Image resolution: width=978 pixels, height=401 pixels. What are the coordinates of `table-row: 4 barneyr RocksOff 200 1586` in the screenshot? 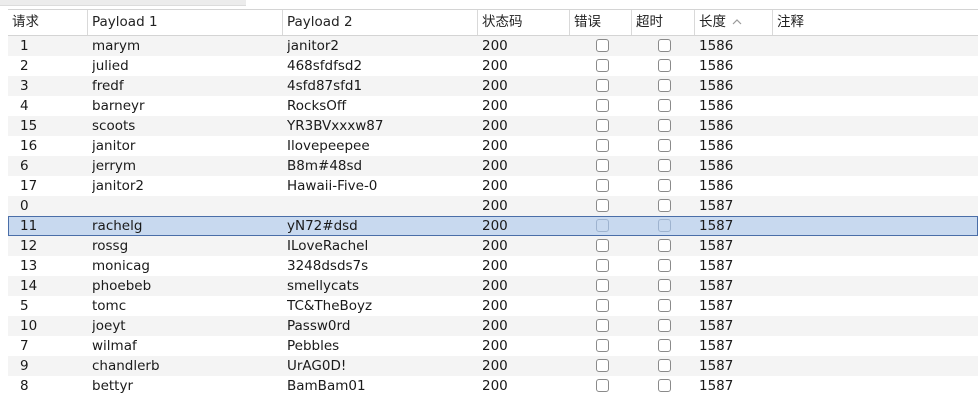 It's located at (493, 106).